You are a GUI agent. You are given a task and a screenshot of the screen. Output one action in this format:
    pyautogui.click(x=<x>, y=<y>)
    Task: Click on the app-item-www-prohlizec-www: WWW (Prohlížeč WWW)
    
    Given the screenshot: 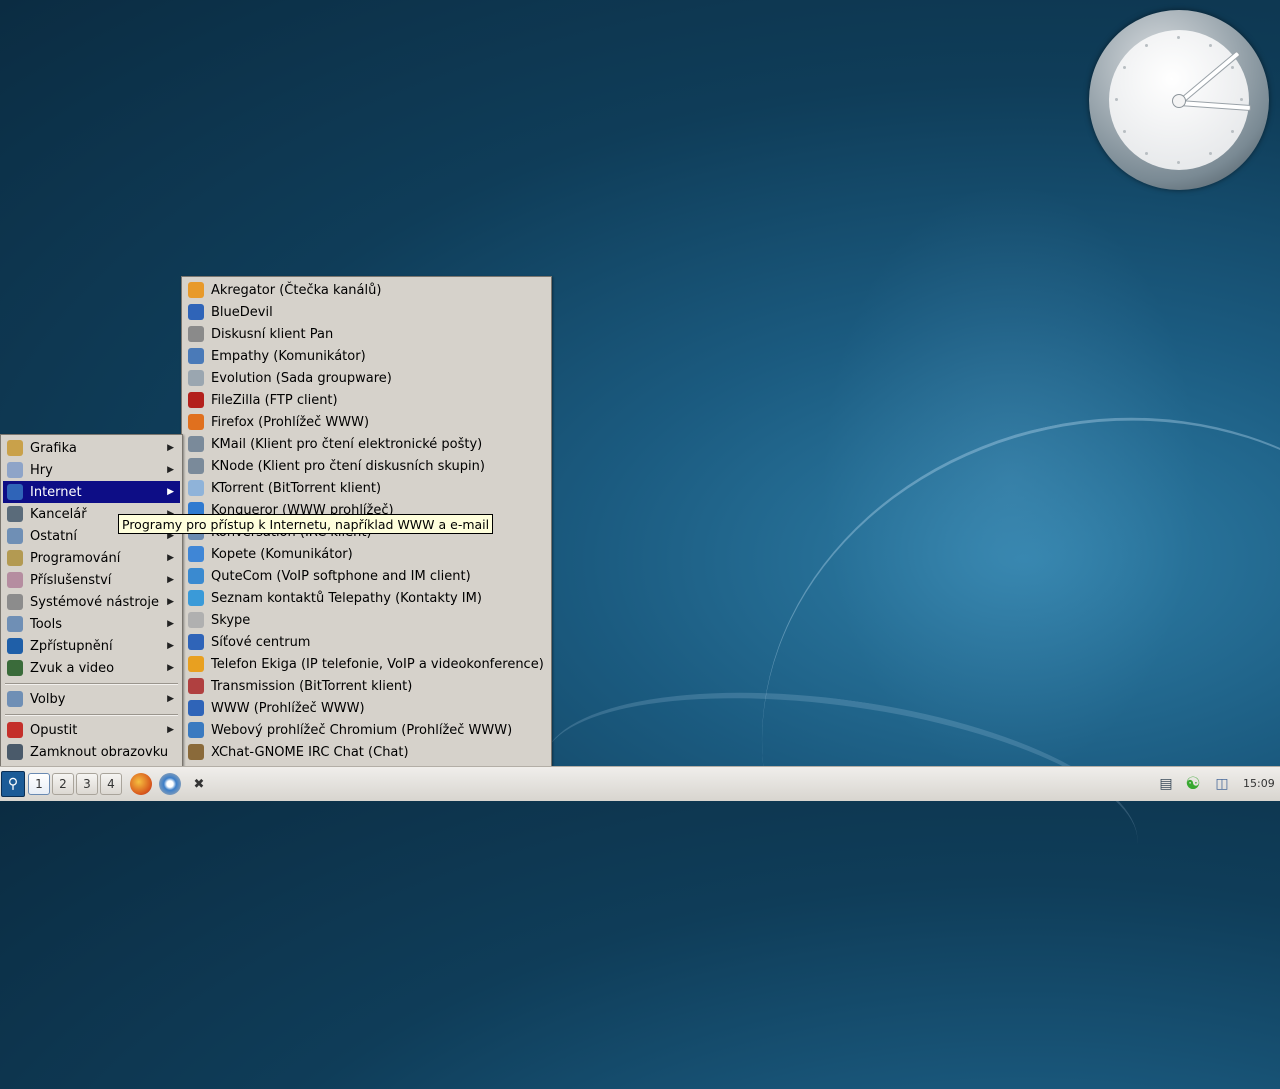 What is the action you would take?
    pyautogui.click(x=366, y=708)
    